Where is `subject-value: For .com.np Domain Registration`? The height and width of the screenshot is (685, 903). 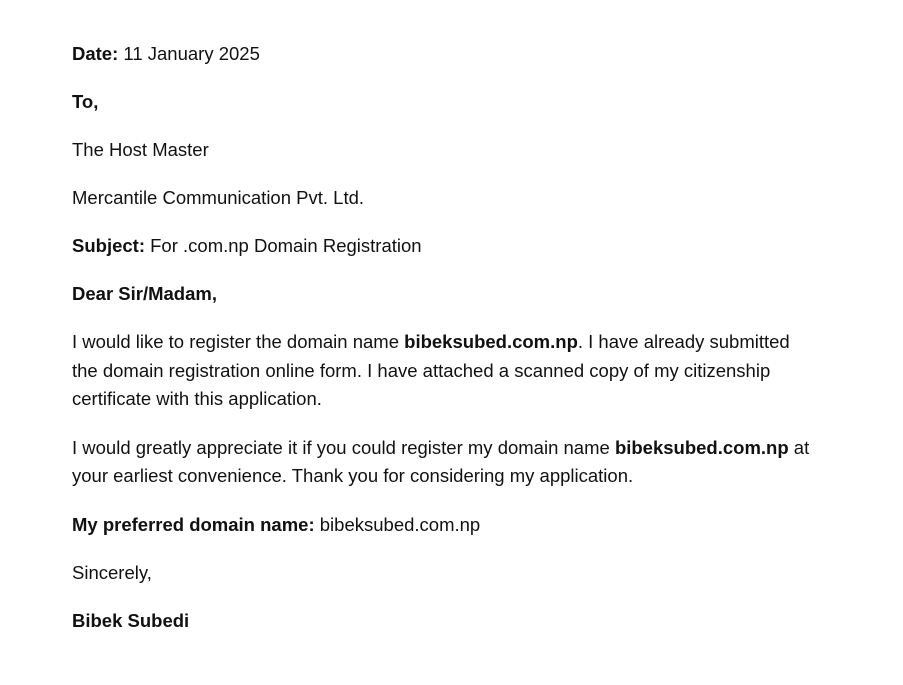
subject-value: For .com.np Domain Registration is located at coordinates (286, 245).